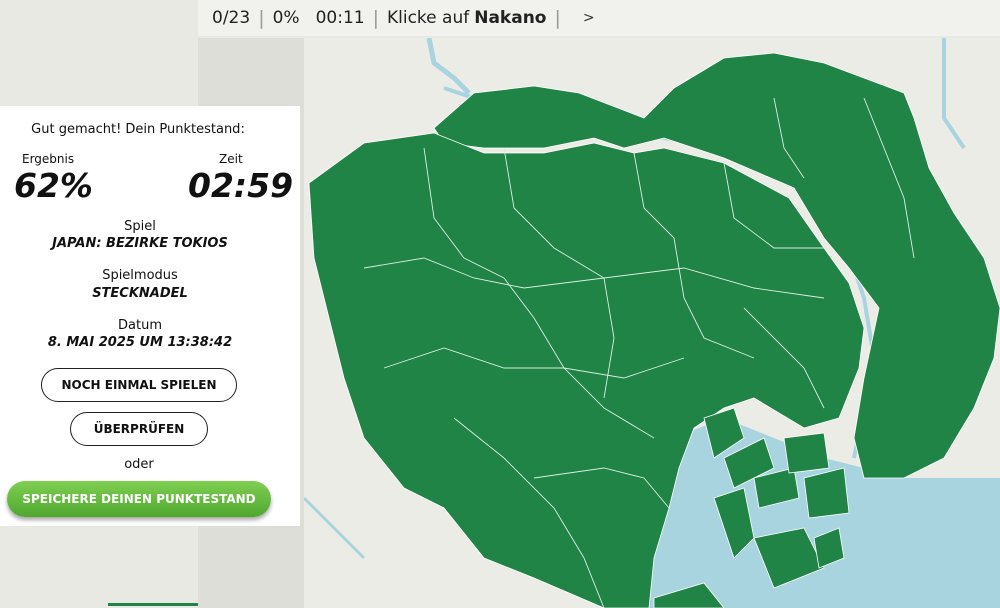 The image size is (1000, 608). I want to click on river-north, so click(448, 66).